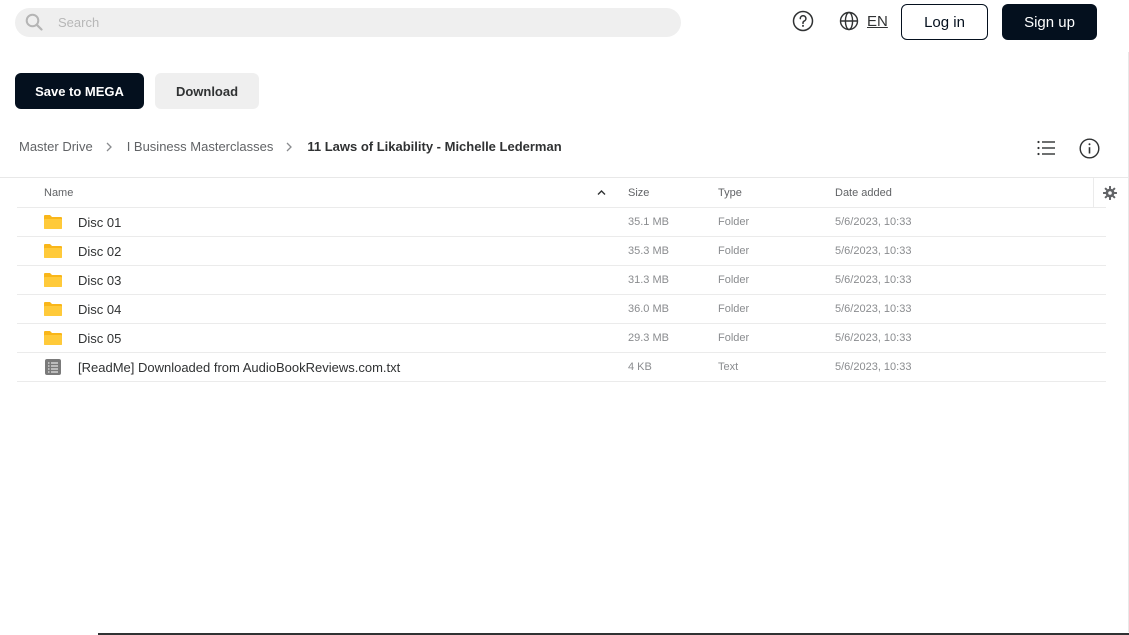 The image size is (1129, 635). What do you see at coordinates (561, 222) in the screenshot?
I see `table-row: Disc 01 35.1 MB Folder 5/6/2023, 10:33` at bounding box center [561, 222].